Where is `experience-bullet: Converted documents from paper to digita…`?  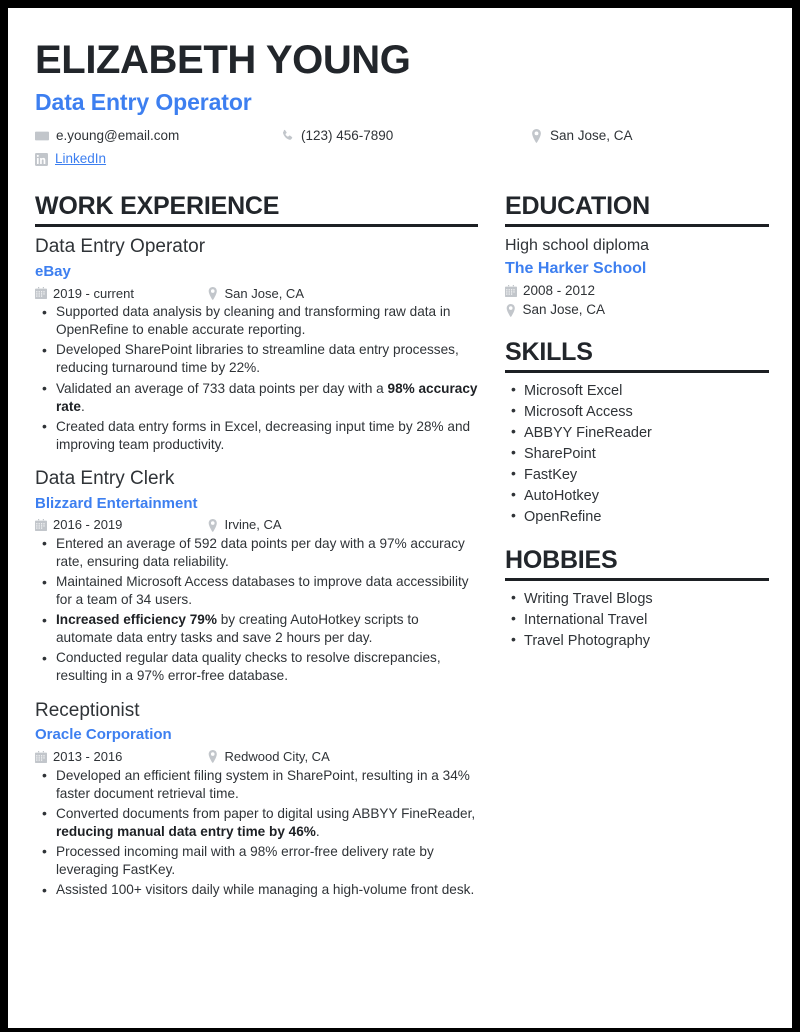
experience-bullet: Converted documents from paper to digita… is located at coordinates (256, 822).